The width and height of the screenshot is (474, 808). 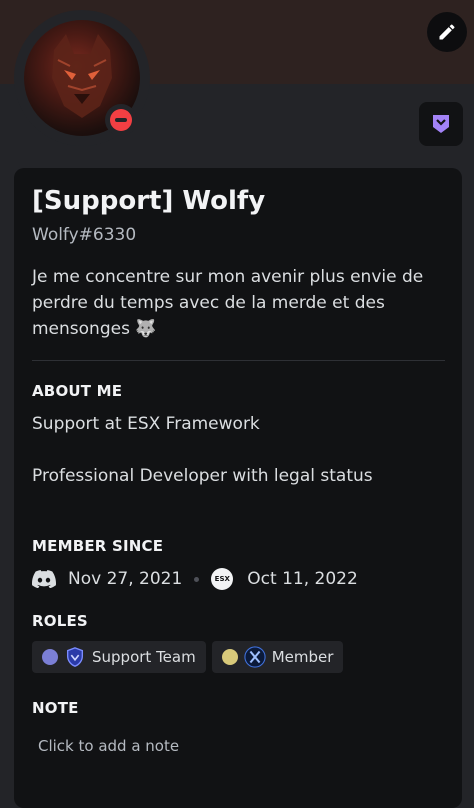 I want to click on server-join-date: Oct 11, 2022, so click(x=302, y=579).